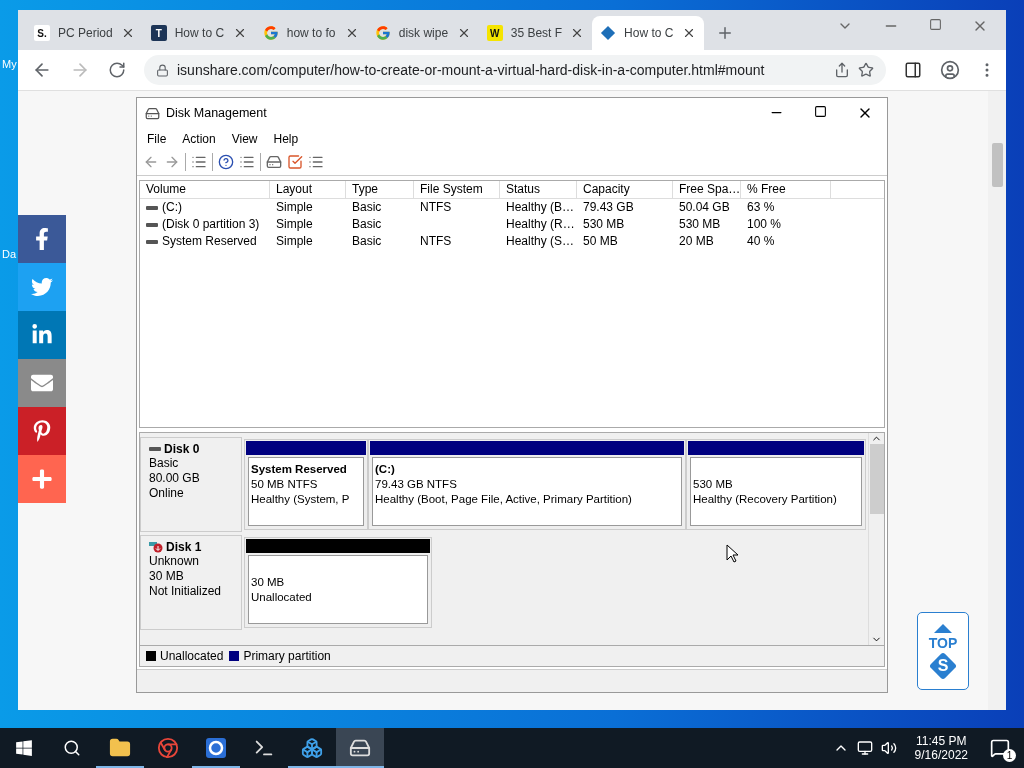 The height and width of the screenshot is (768, 1024). I want to click on volume-cell: (Disk 0 partition 3), so click(205, 224).